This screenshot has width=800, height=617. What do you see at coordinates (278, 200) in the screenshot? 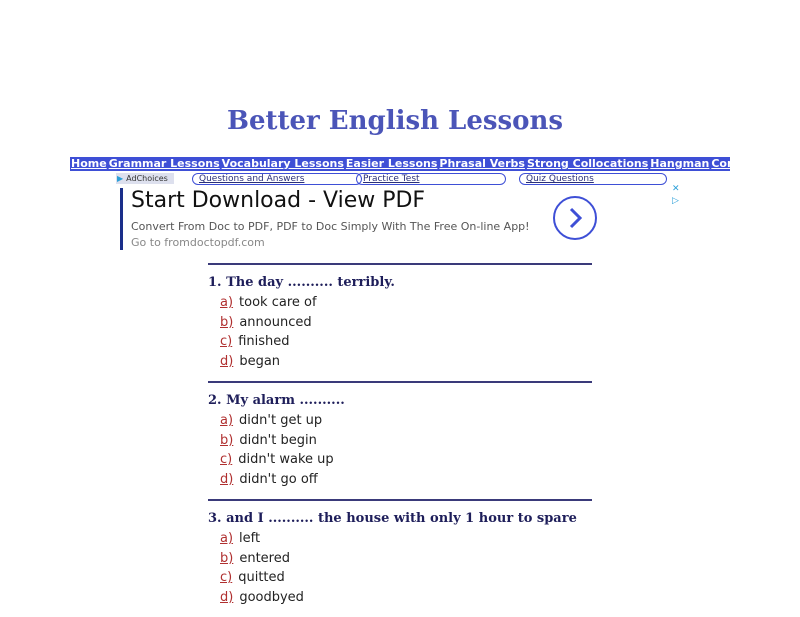
I see `ad-title: Start Download - View PDF` at bounding box center [278, 200].